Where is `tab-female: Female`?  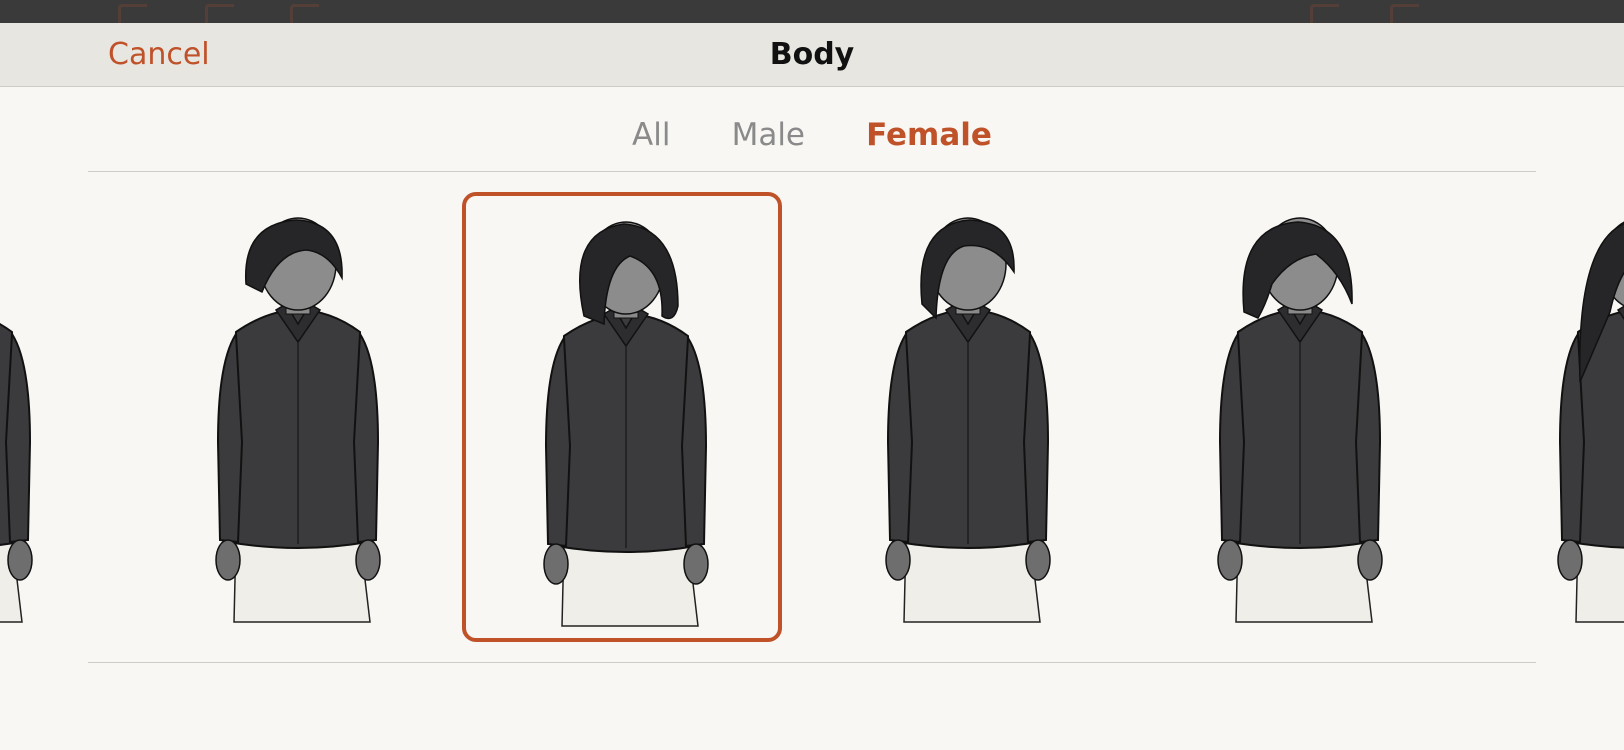 tab-female: Female is located at coordinates (929, 135).